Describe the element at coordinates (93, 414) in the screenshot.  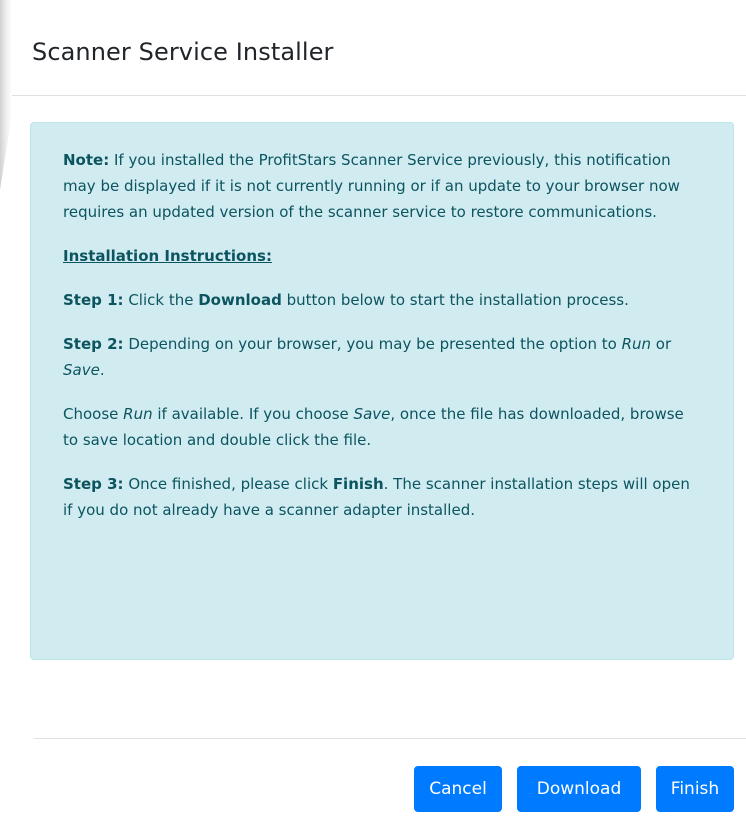
I see `choose-text: Choose` at that location.